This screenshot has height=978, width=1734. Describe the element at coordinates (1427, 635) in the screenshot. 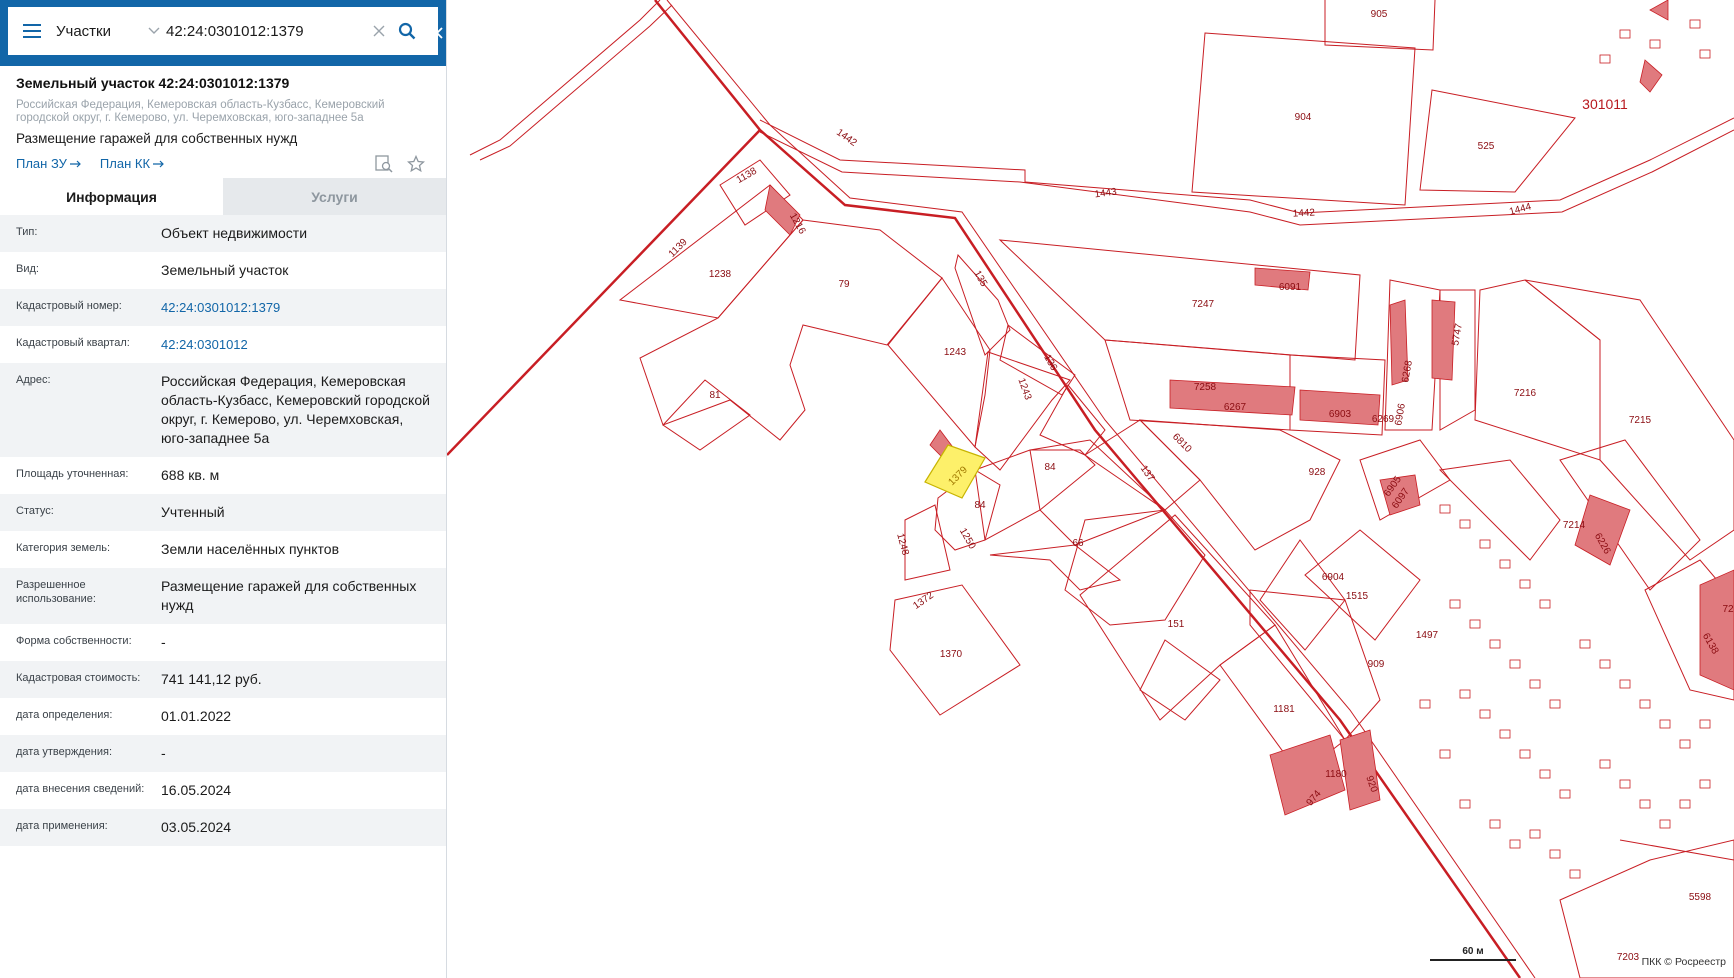

I see `svg-text: 1497` at that location.